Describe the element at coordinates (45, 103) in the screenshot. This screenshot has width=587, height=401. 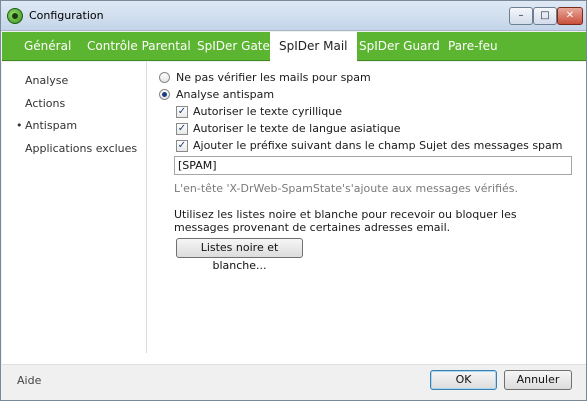
I see `sidebar-item-actions: Actions` at that location.